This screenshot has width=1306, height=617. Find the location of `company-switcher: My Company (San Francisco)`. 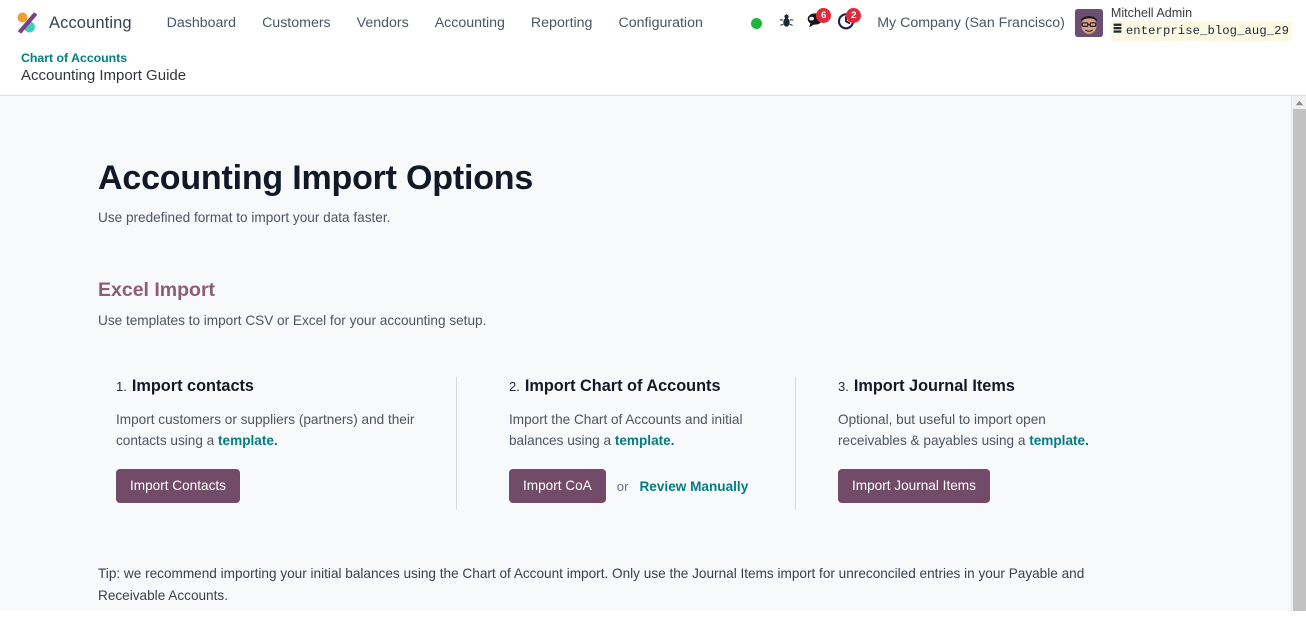

company-switcher: My Company (San Francisco) is located at coordinates (968, 23).